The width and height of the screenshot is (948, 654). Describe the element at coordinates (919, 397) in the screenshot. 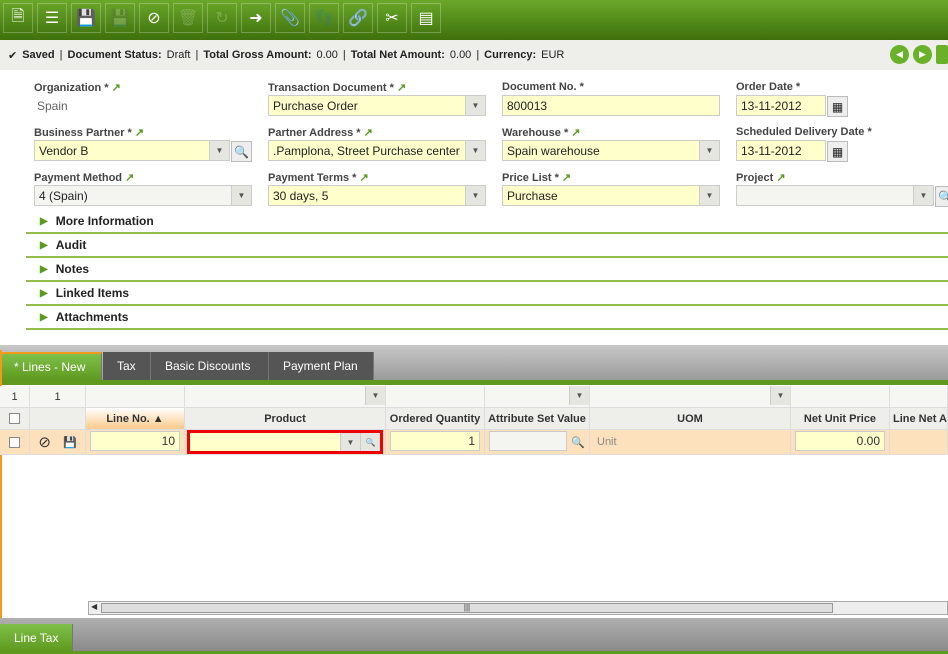

I see `filter-line-net` at that location.